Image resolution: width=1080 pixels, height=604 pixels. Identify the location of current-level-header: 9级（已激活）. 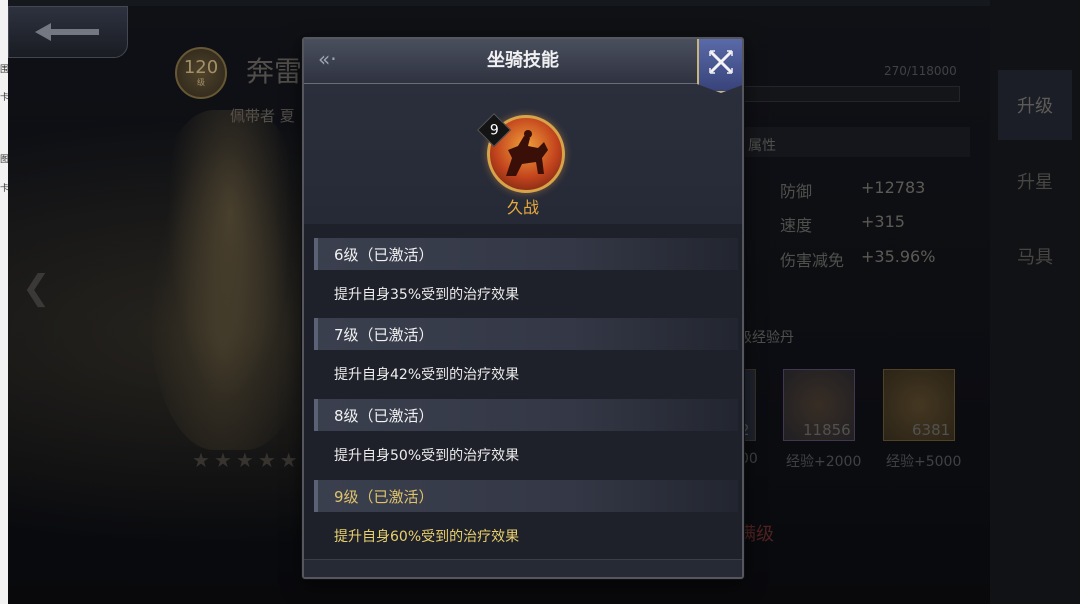
(526, 496).